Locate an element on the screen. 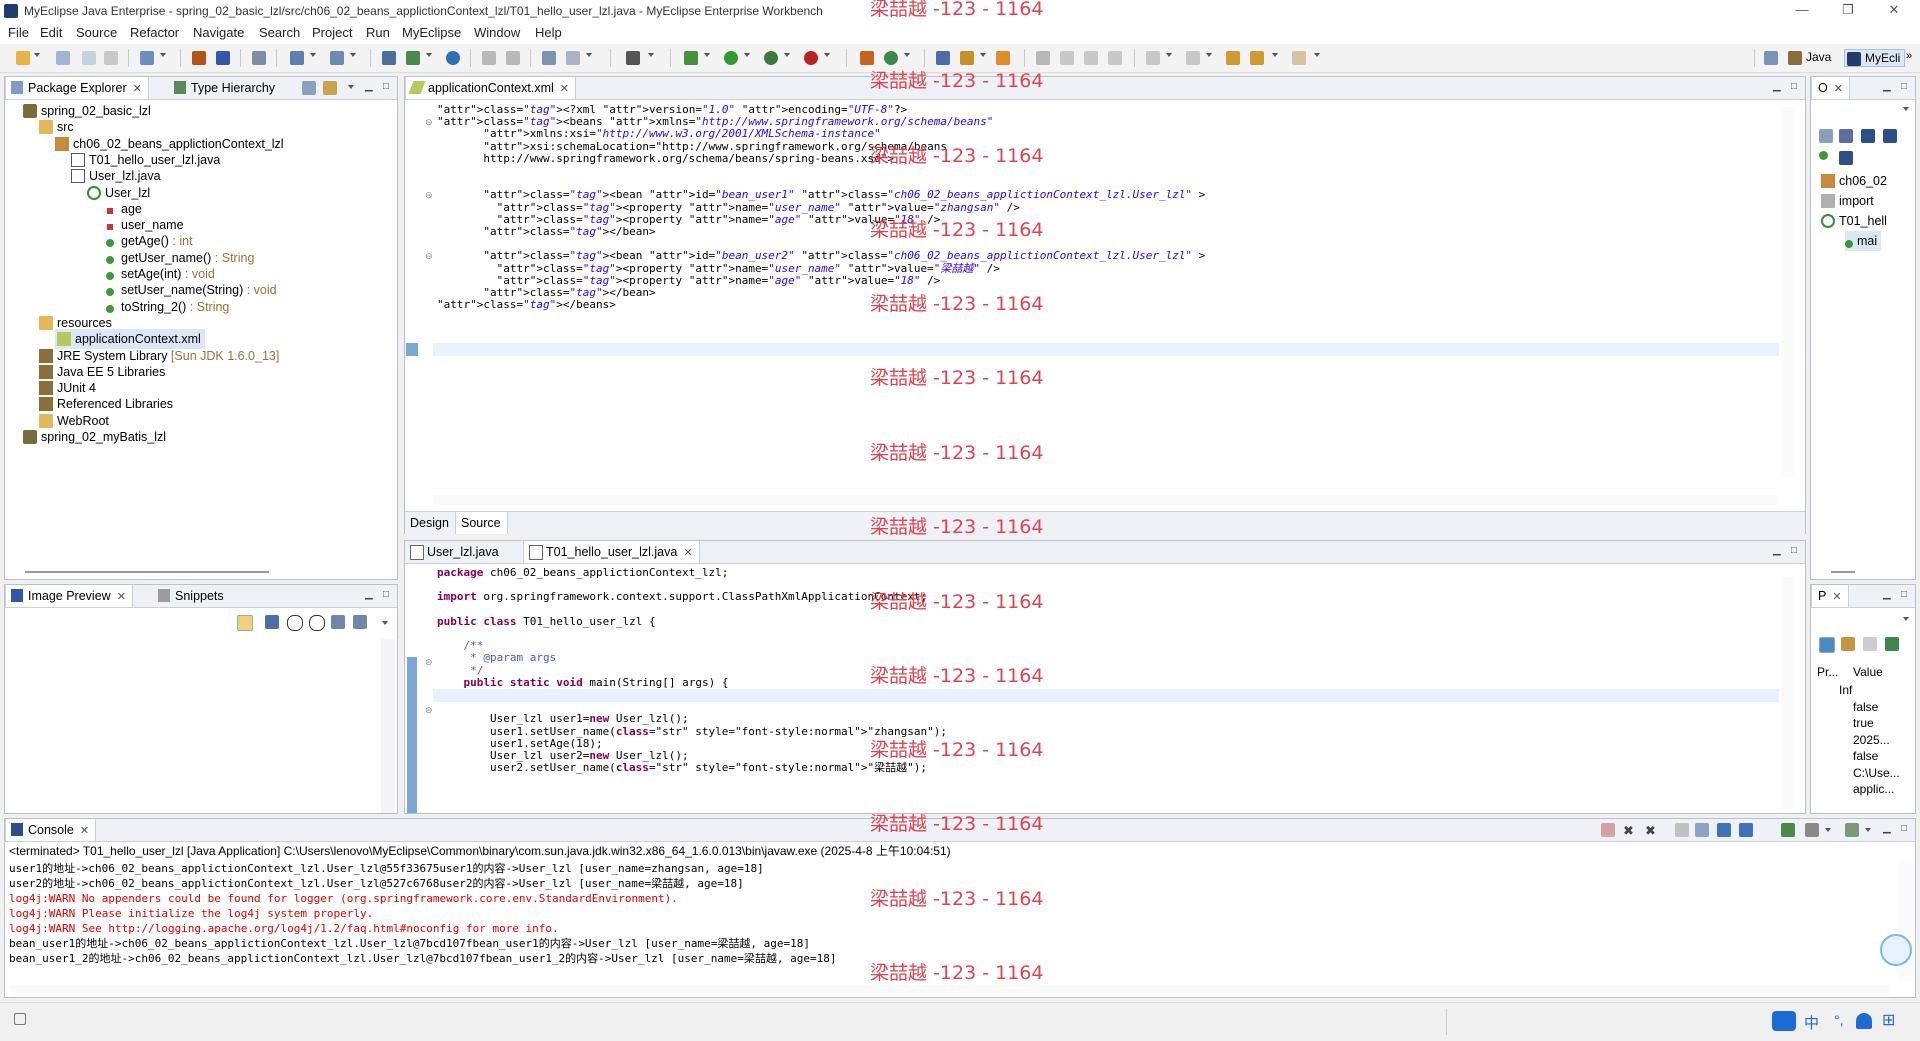 Image resolution: width=1920 pixels, height=1041 pixels. zoom-out-icon is located at coordinates (295, 623).